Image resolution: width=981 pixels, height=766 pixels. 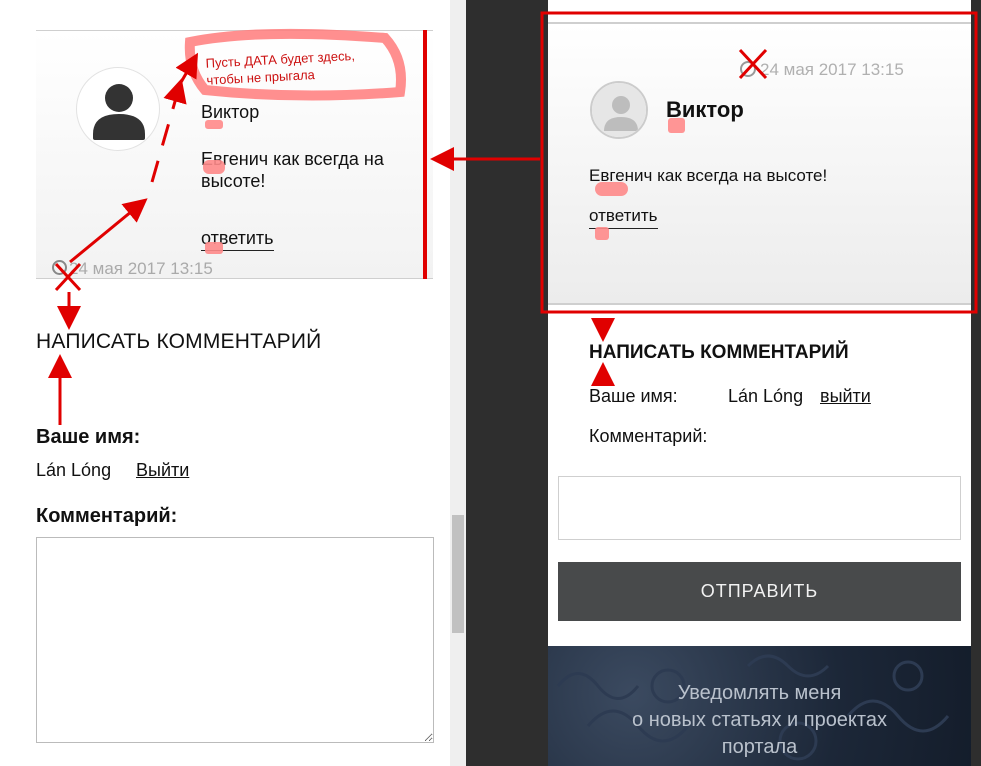 What do you see at coordinates (458, 383) in the screenshot?
I see `scrollbar` at bounding box center [458, 383].